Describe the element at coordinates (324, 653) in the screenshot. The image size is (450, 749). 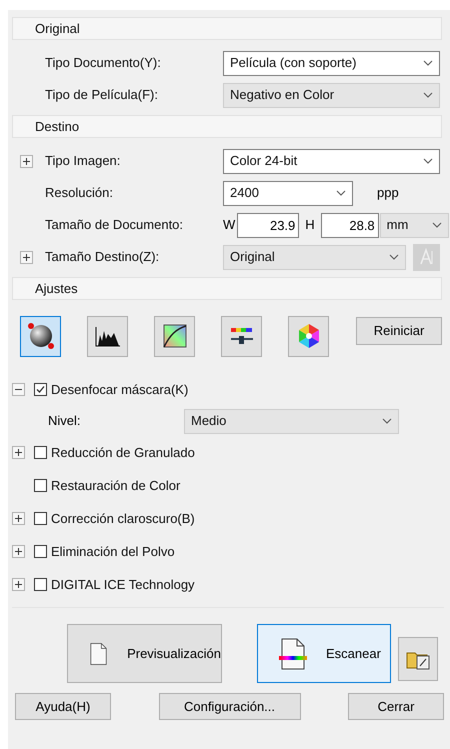
I see `scan-button: Escanear` at that location.